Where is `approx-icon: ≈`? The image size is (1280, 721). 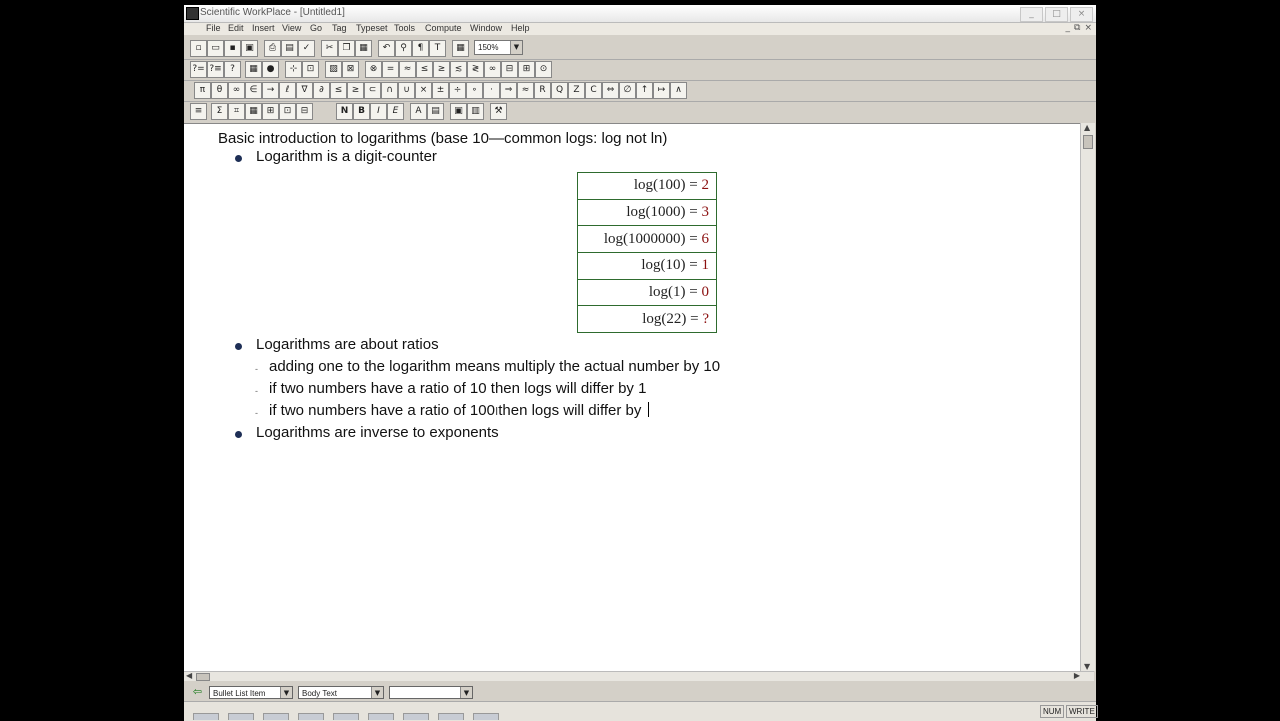 approx-icon: ≈ is located at coordinates (407, 69).